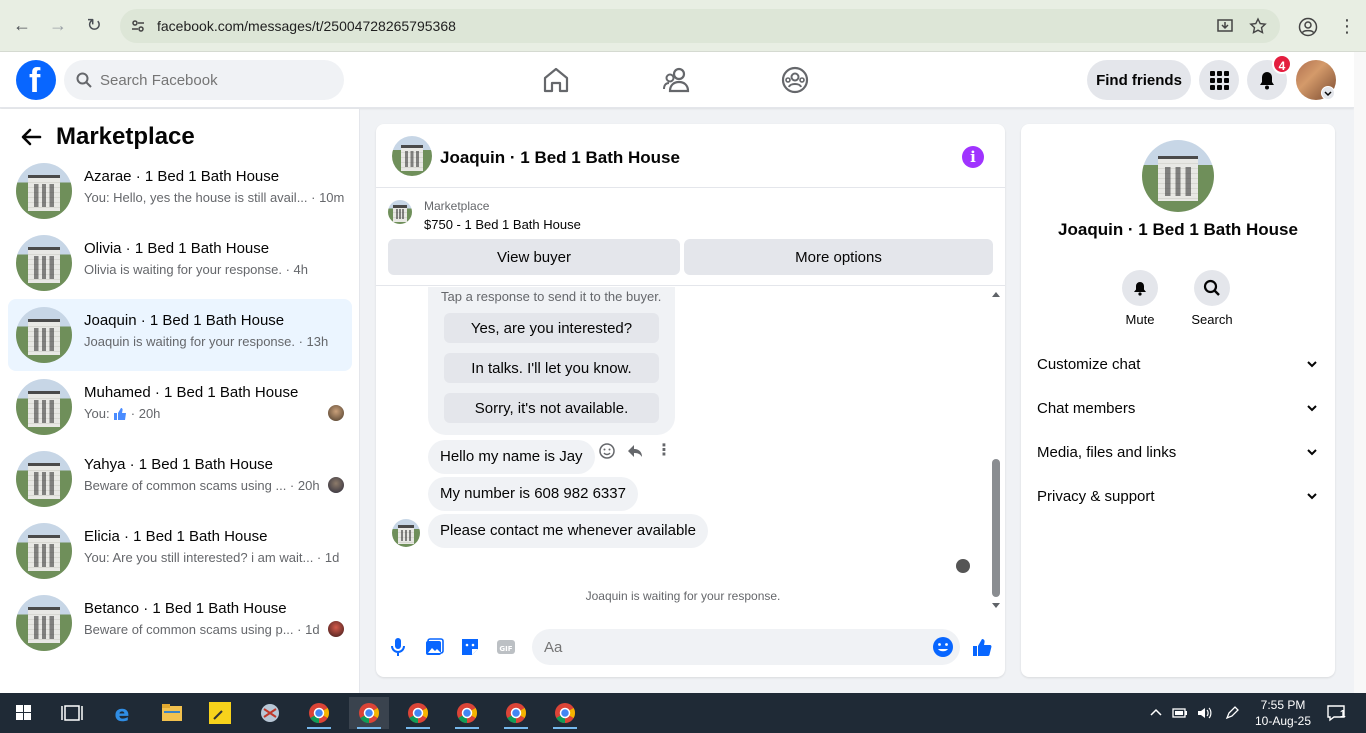 This screenshot has width=1366, height=733. What do you see at coordinates (502, 224) in the screenshot?
I see `listing-title: $750 - 1 Bed 1 Bath House` at bounding box center [502, 224].